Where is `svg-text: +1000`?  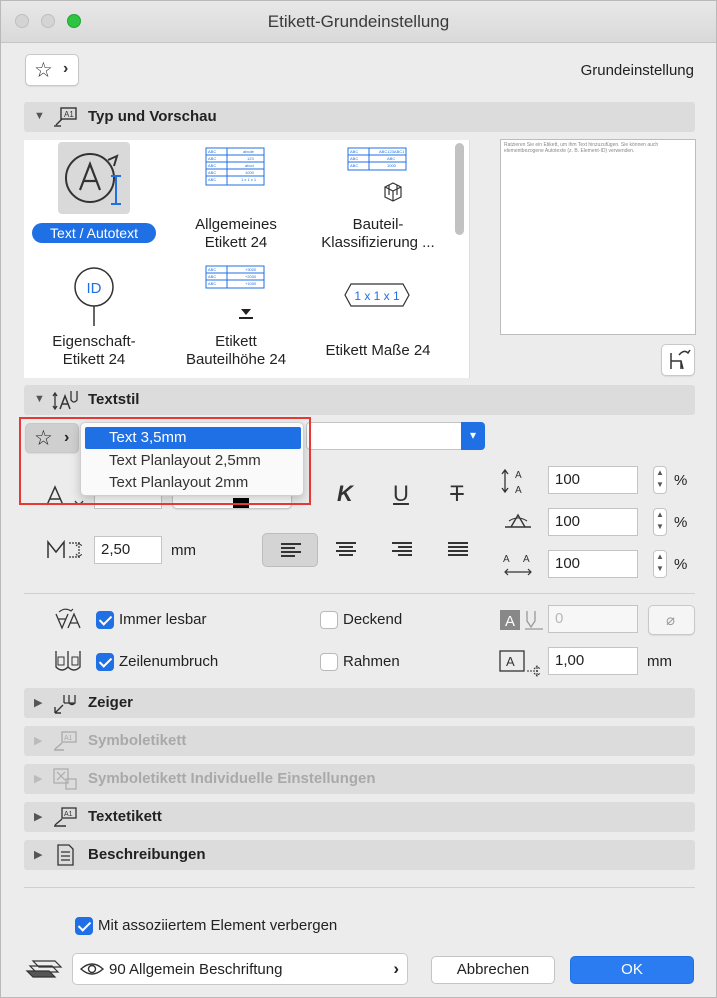
svg-text: +1000 is located at coordinates (251, 283).